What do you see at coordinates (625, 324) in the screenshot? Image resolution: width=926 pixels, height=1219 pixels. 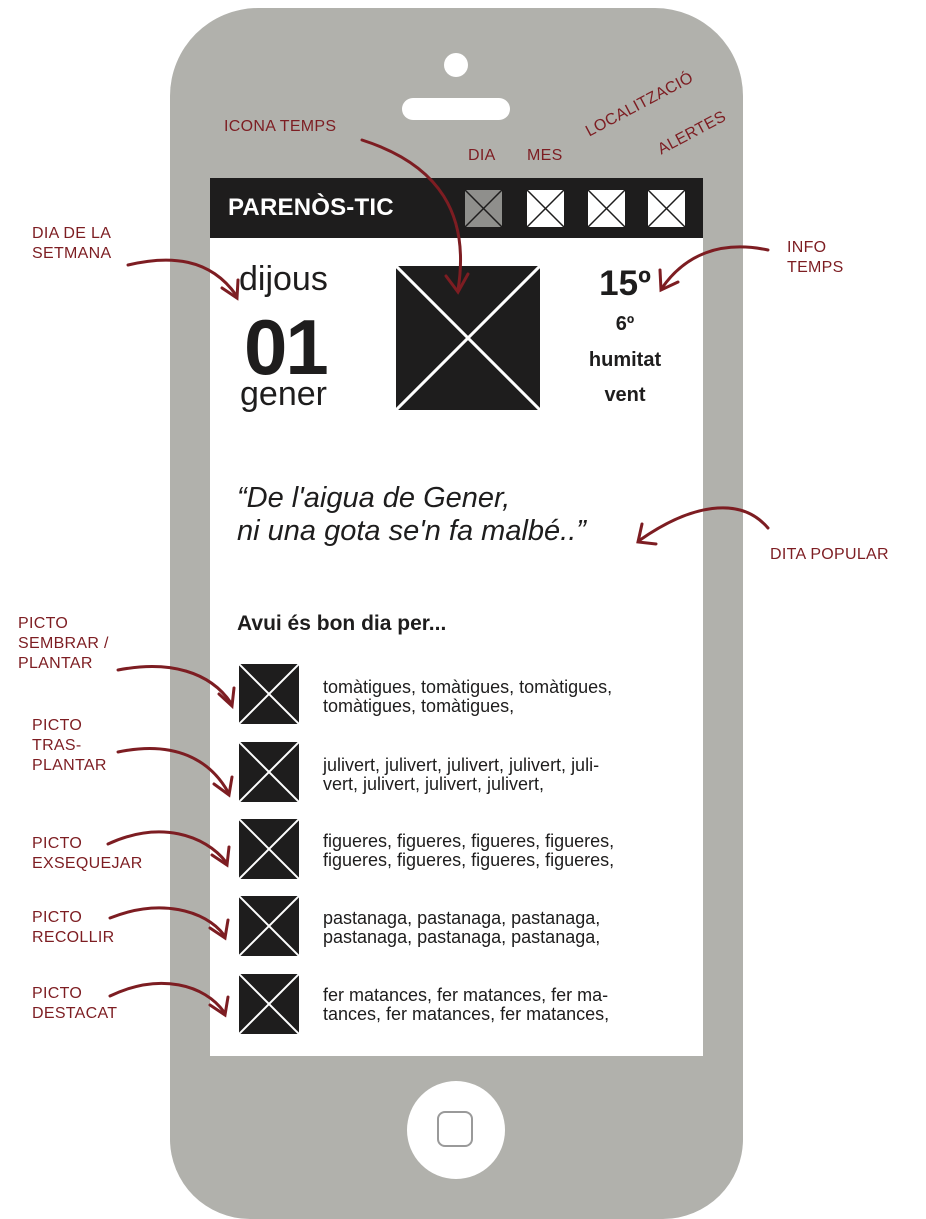 I see `temperature-min: 6º` at bounding box center [625, 324].